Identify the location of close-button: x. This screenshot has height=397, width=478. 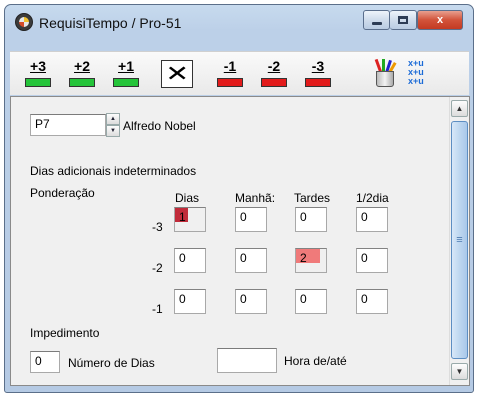
(440, 20).